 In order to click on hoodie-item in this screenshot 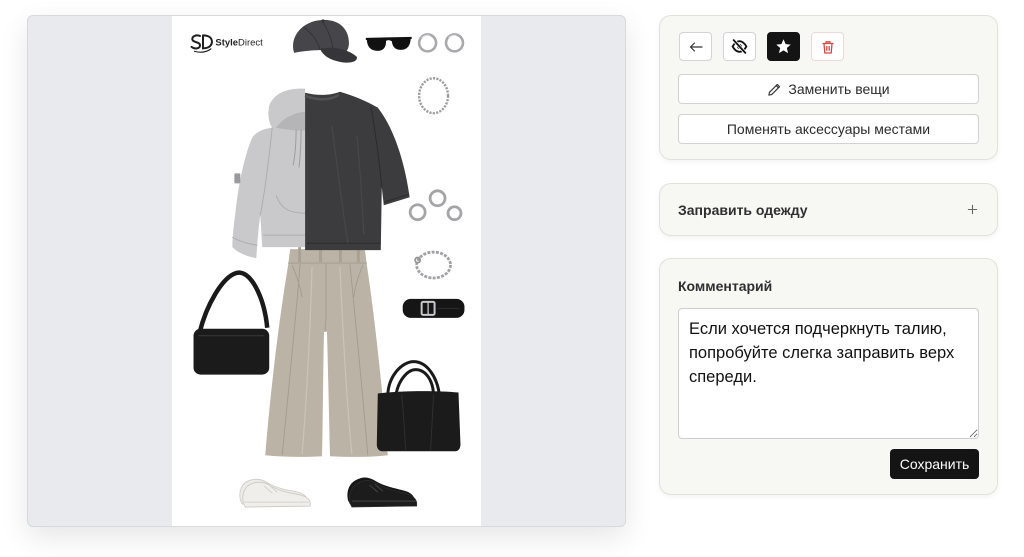, I will do `click(269, 173)`.